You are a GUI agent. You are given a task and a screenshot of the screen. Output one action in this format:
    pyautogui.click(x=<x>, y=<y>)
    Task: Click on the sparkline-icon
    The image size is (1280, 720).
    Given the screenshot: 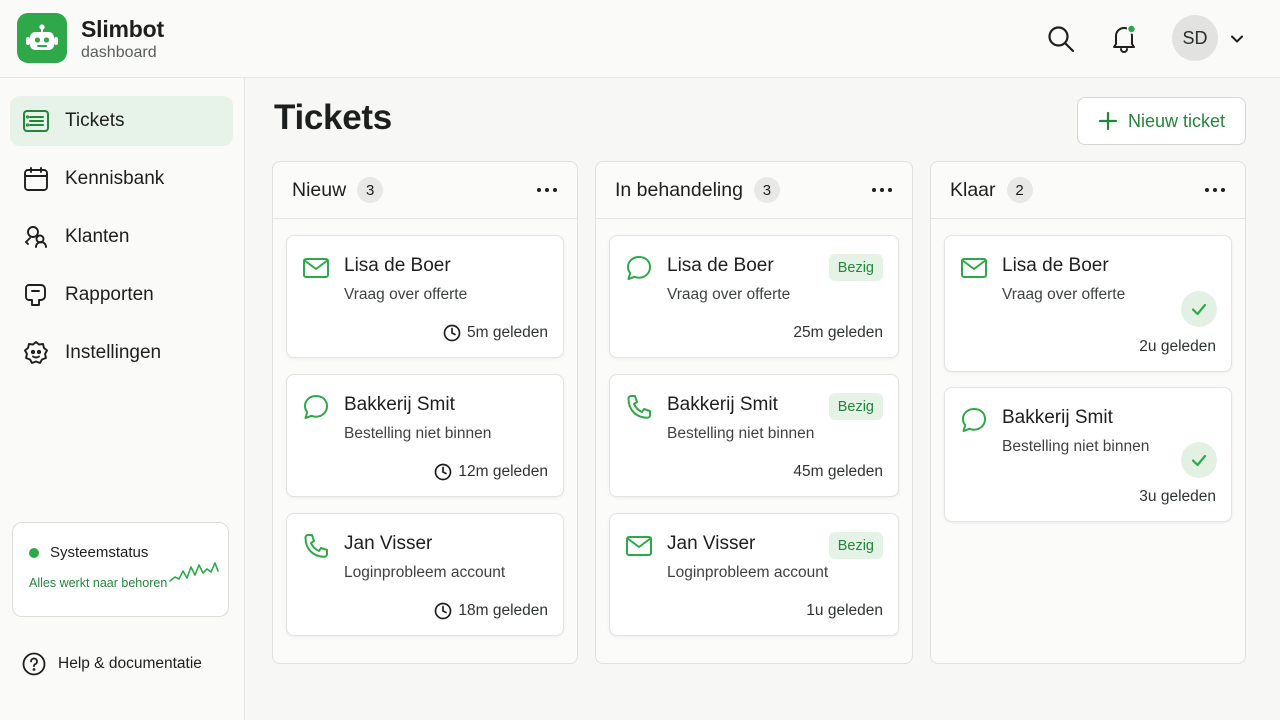 What is the action you would take?
    pyautogui.click(x=194, y=572)
    